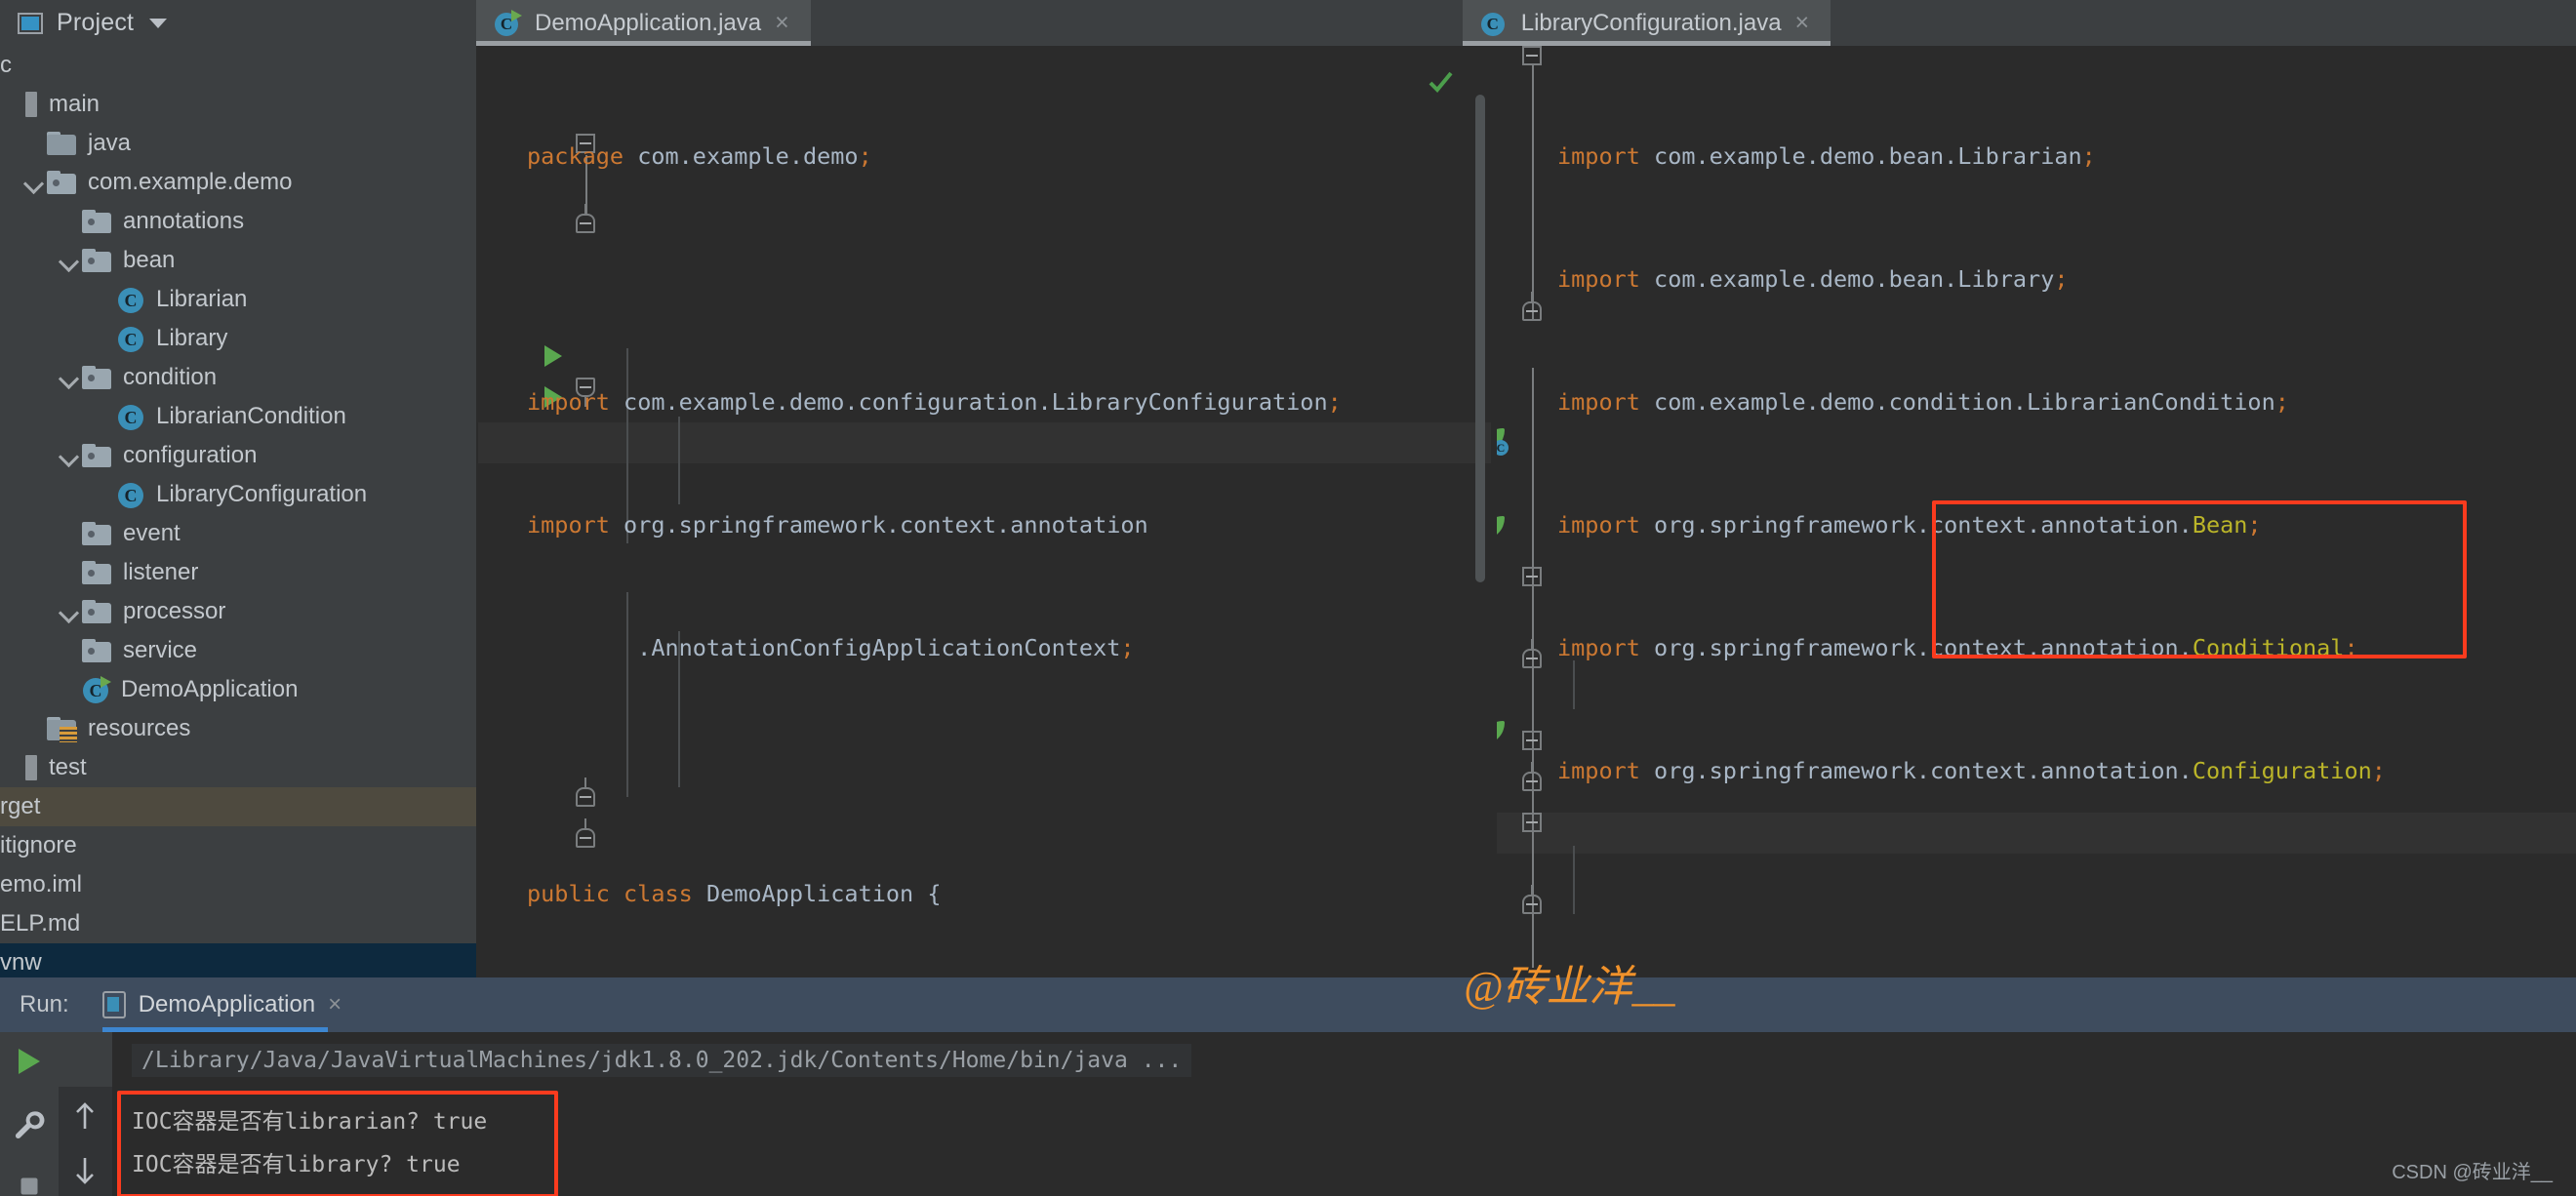  I want to click on tree-item-emo-iml: emo.iml, so click(238, 885).